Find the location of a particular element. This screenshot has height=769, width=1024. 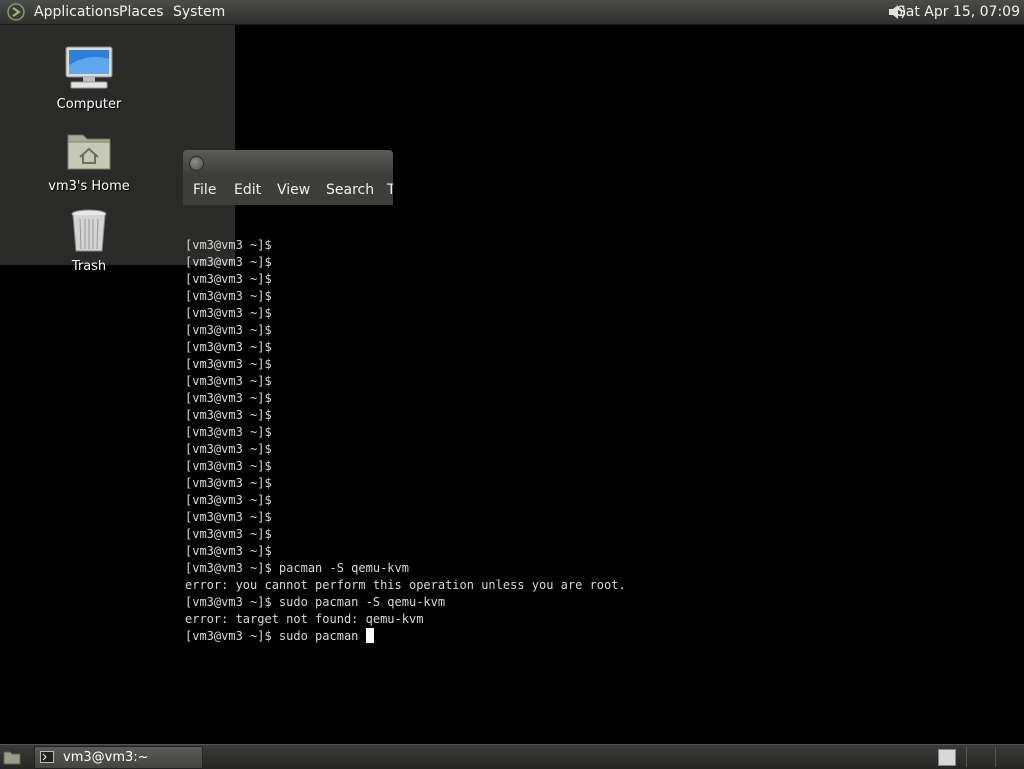

desktop-icon-label: Trash is located at coordinates (89, 266).